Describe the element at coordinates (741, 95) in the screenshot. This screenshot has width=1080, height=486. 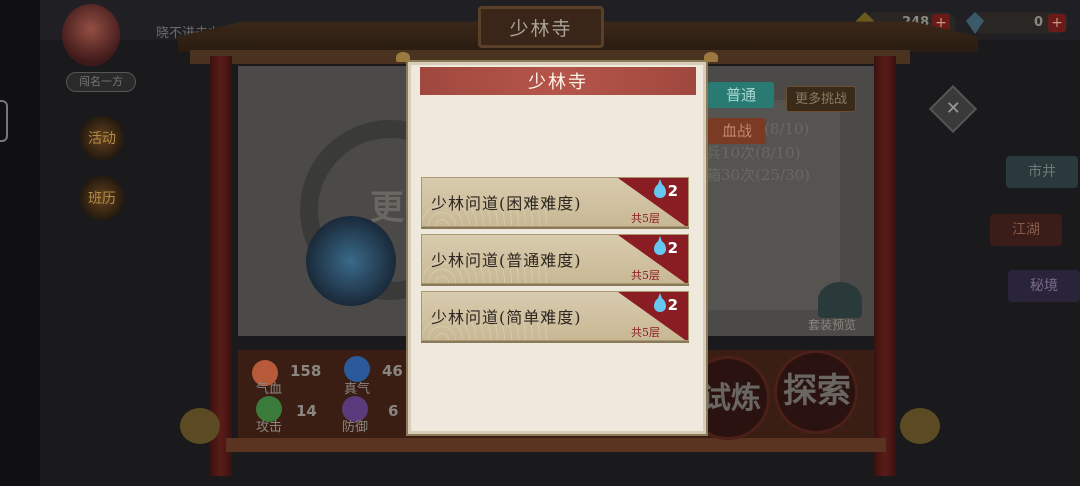
I see `tab-normal: 普通` at that location.